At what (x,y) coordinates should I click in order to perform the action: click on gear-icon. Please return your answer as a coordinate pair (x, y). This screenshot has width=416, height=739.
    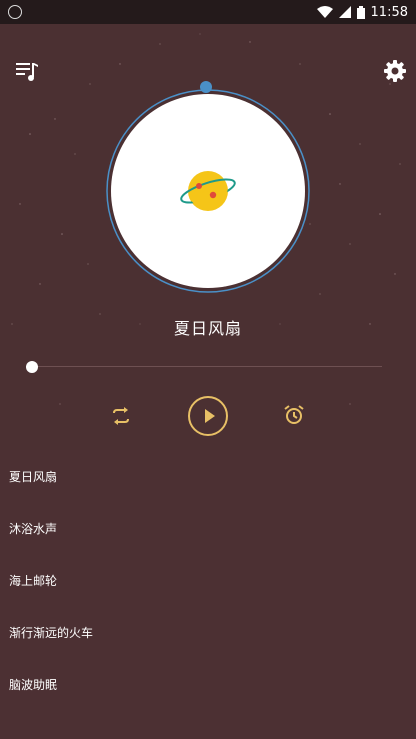
    Looking at the image, I should click on (395, 71).